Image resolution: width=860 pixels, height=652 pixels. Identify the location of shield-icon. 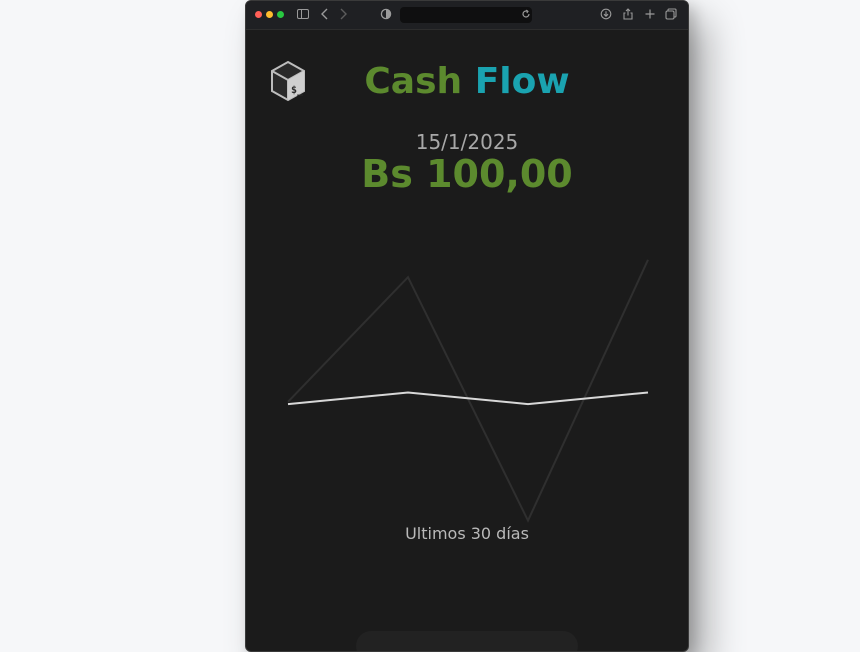
(386, 15).